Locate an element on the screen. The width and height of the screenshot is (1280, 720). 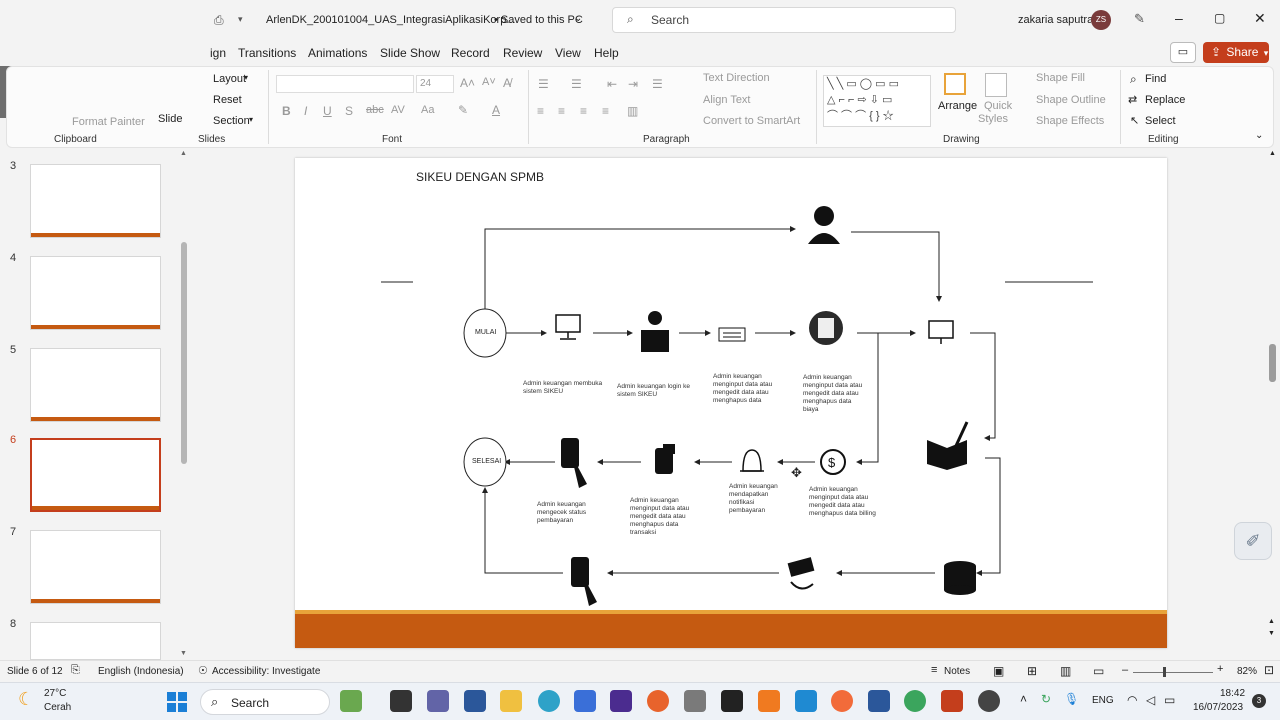
xampp-icon is located at coordinates (769, 701).